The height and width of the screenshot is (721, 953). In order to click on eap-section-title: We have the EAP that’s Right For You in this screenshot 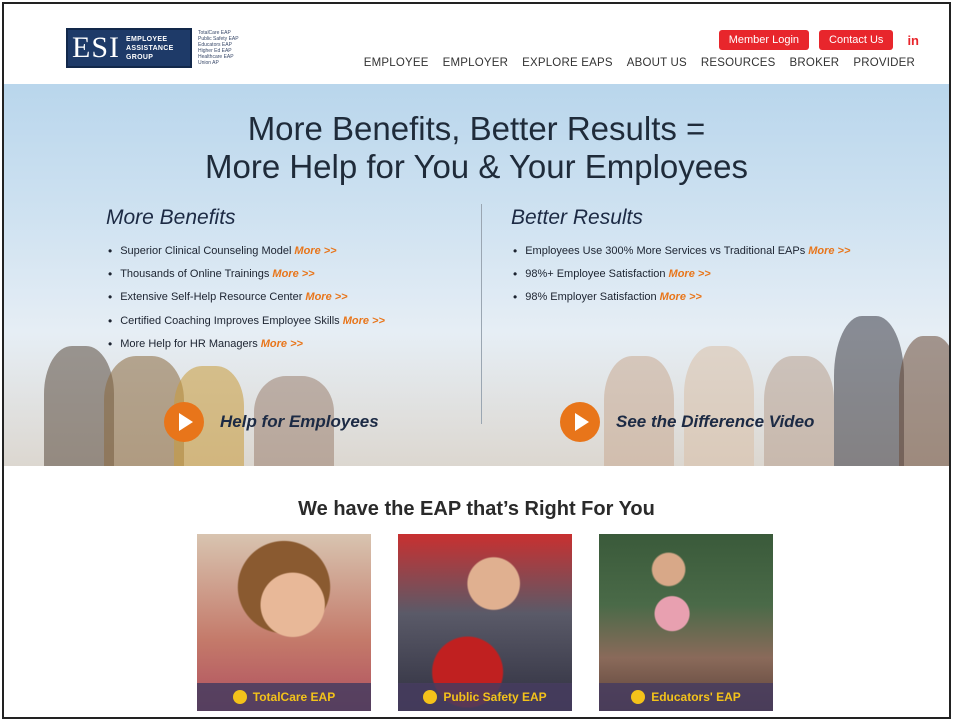, I will do `click(476, 509)`.